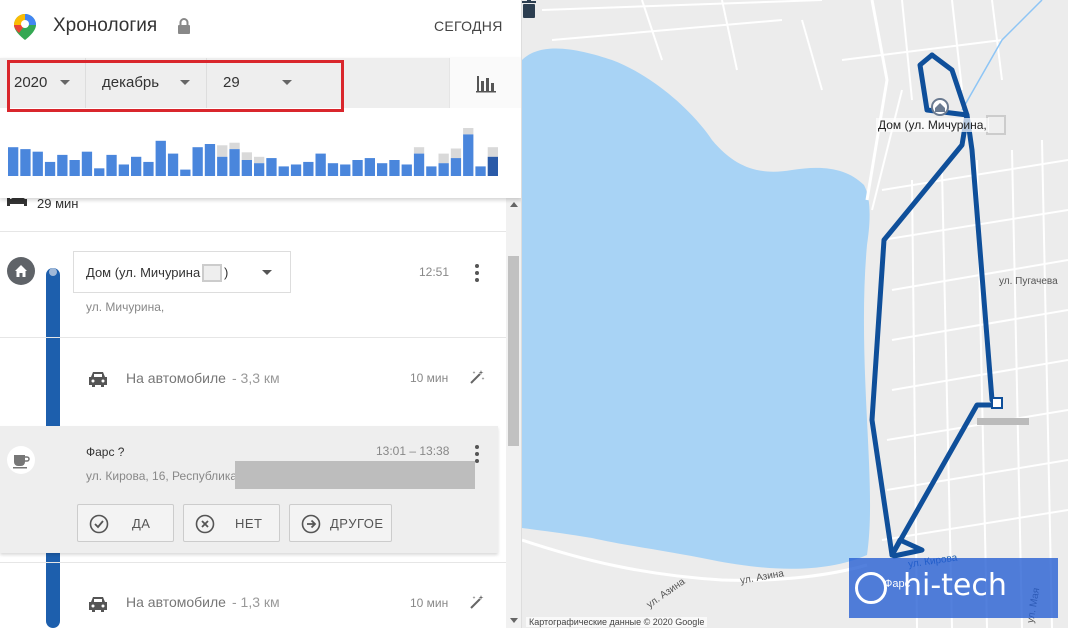 The width and height of the screenshot is (1068, 628). I want to click on scrollbar-thumb, so click(513, 351).